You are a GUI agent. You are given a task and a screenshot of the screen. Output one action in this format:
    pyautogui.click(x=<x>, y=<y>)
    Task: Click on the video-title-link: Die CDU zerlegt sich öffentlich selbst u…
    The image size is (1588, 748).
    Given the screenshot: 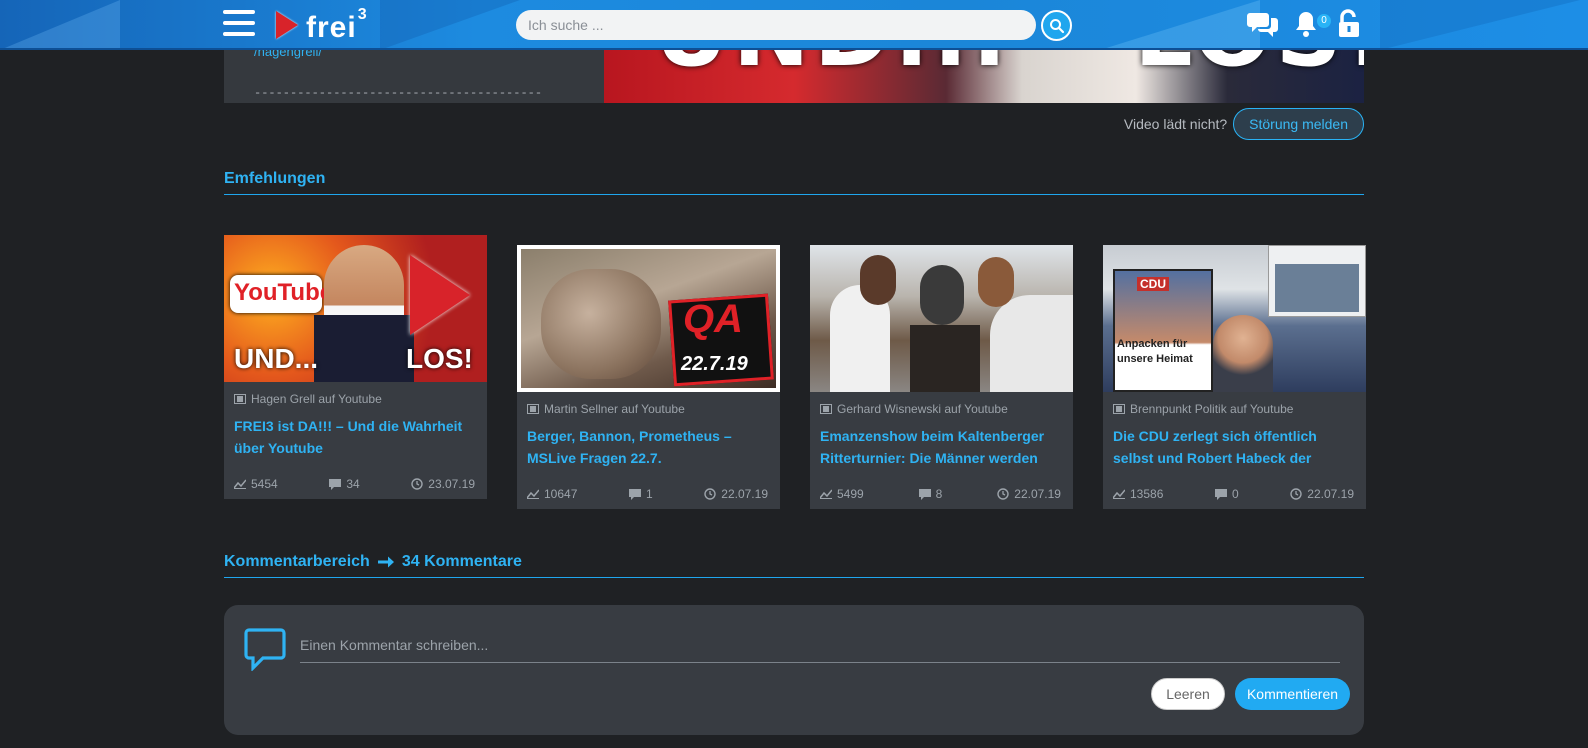 What is the action you would take?
    pyautogui.click(x=1234, y=447)
    